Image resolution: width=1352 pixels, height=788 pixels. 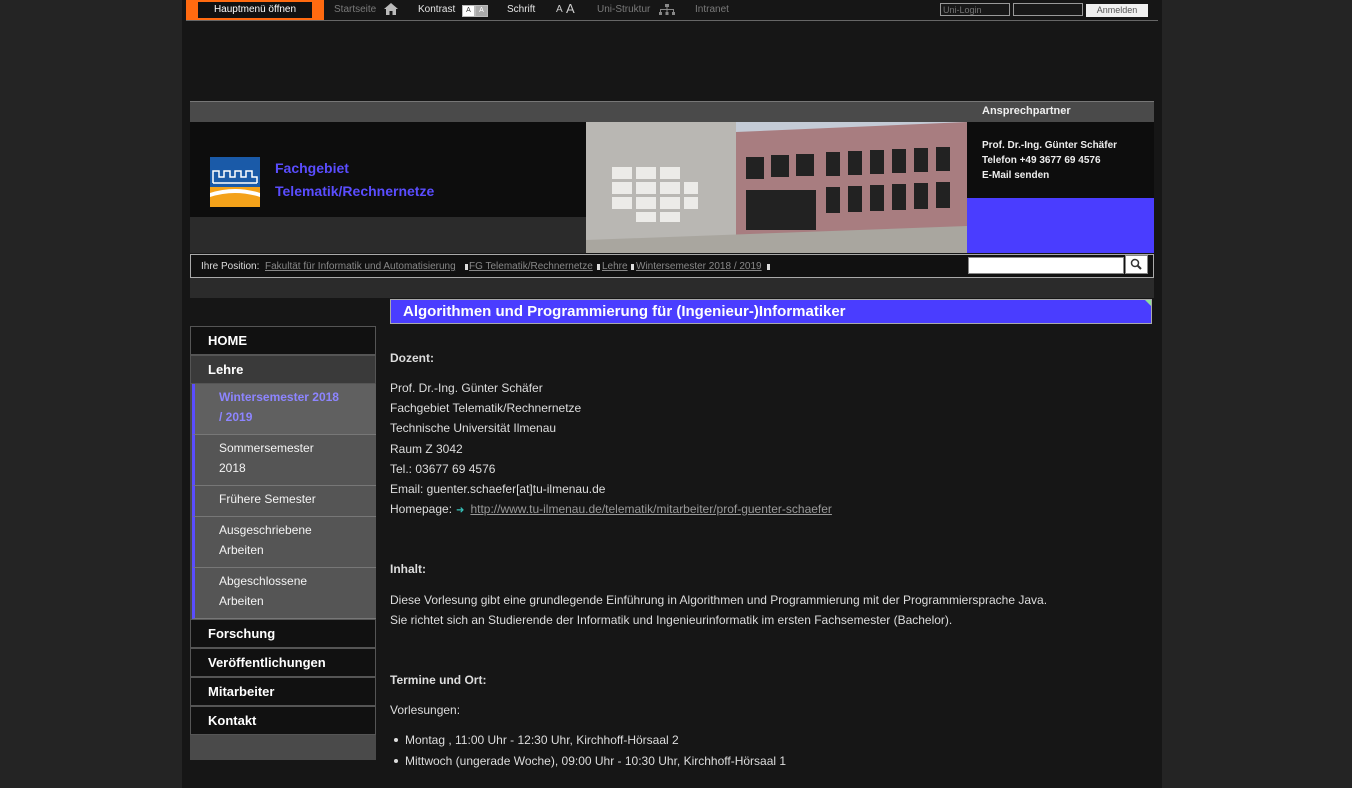 I want to click on sidebar-item-home: HOME, so click(x=283, y=340).